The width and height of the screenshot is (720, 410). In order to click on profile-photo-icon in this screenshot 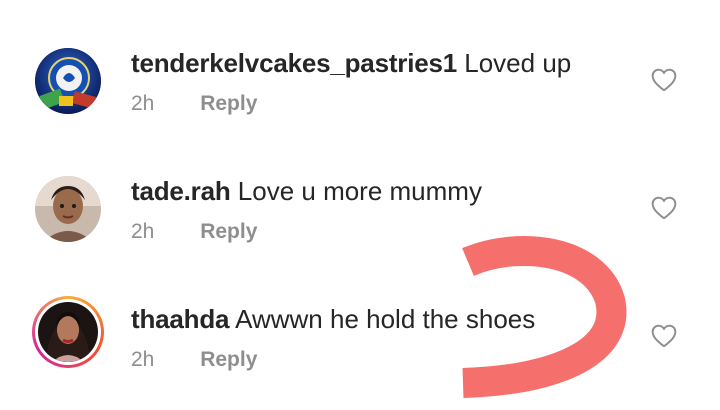, I will do `click(68, 209)`.